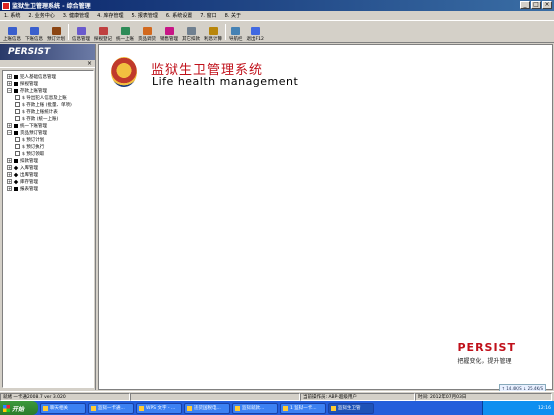  What do you see at coordinates (29, 168) in the screenshot?
I see `tree-node-label: 入库管理` at bounding box center [29, 168].